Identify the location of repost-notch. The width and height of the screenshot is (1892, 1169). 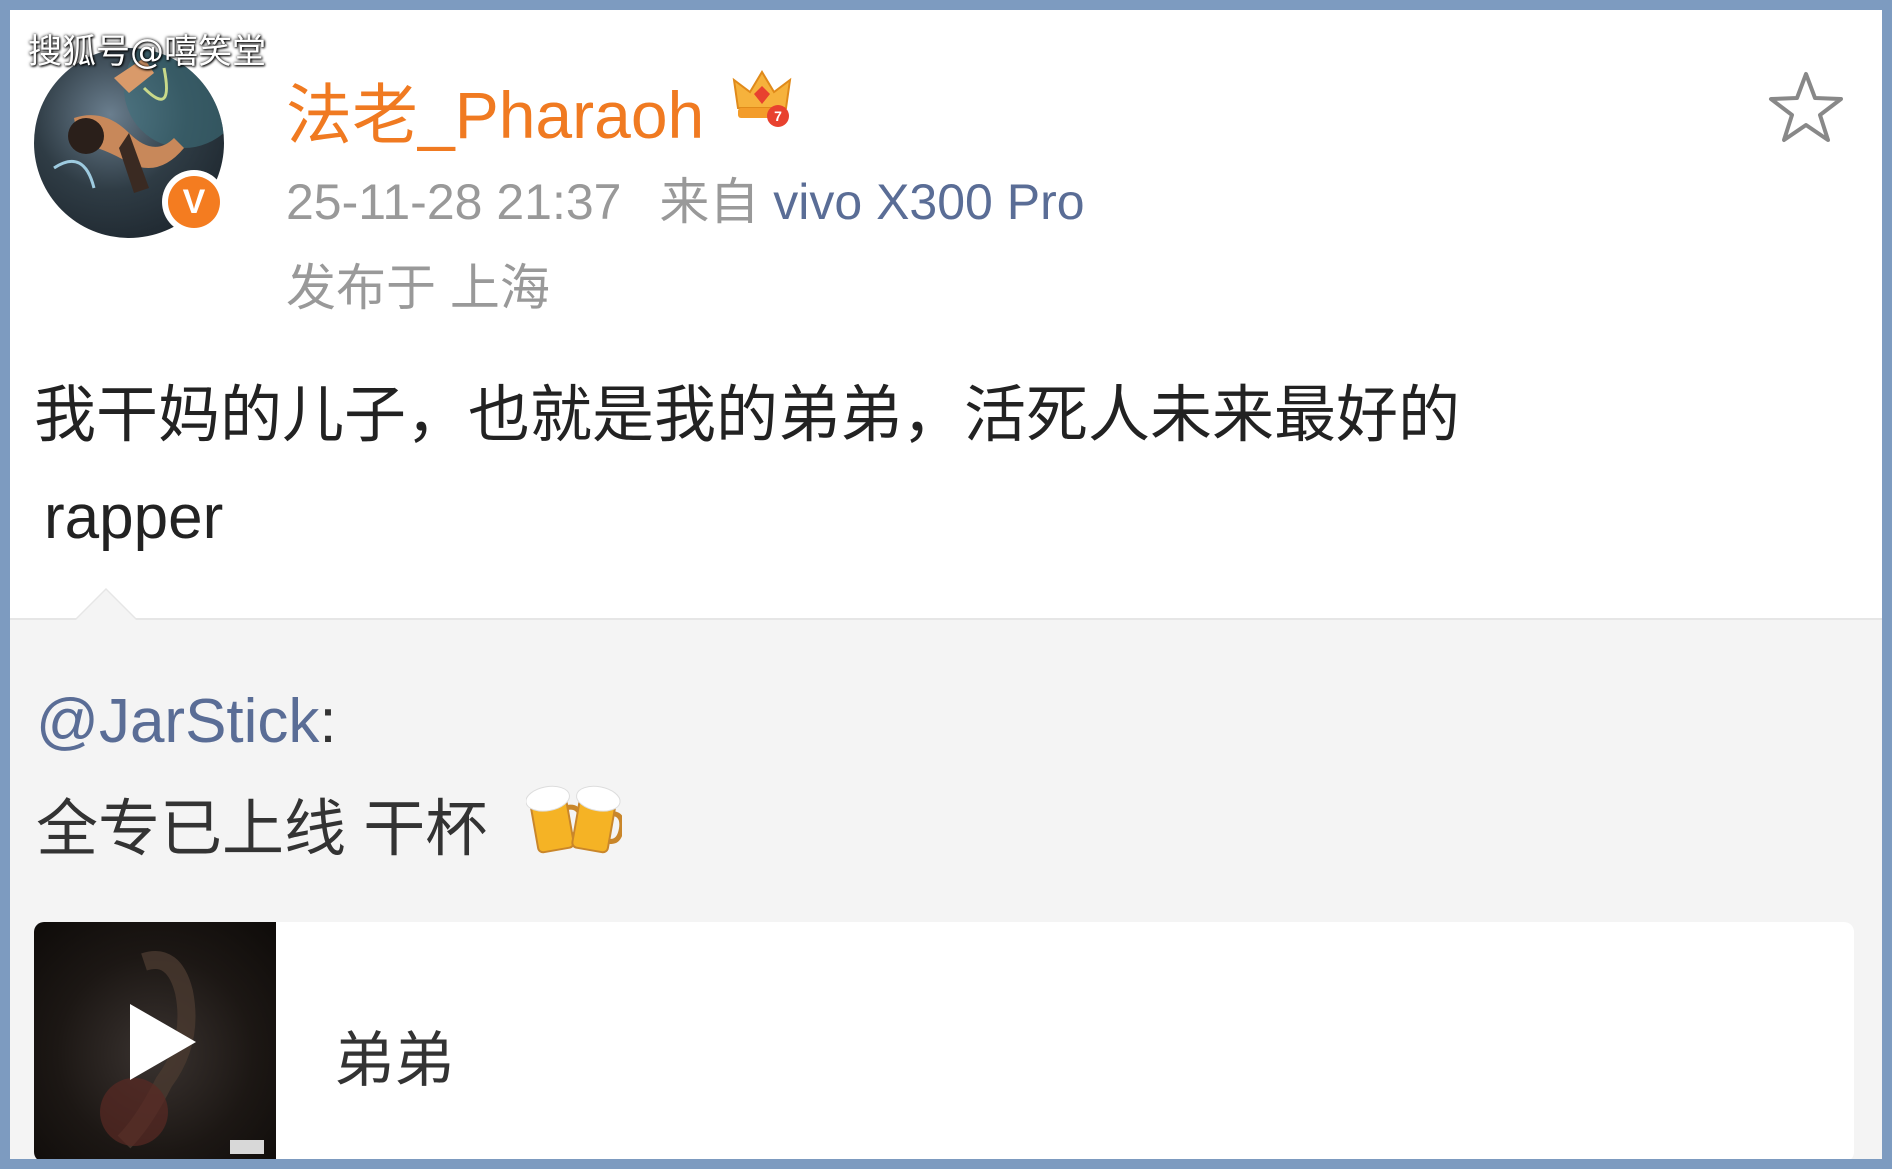
(106, 605).